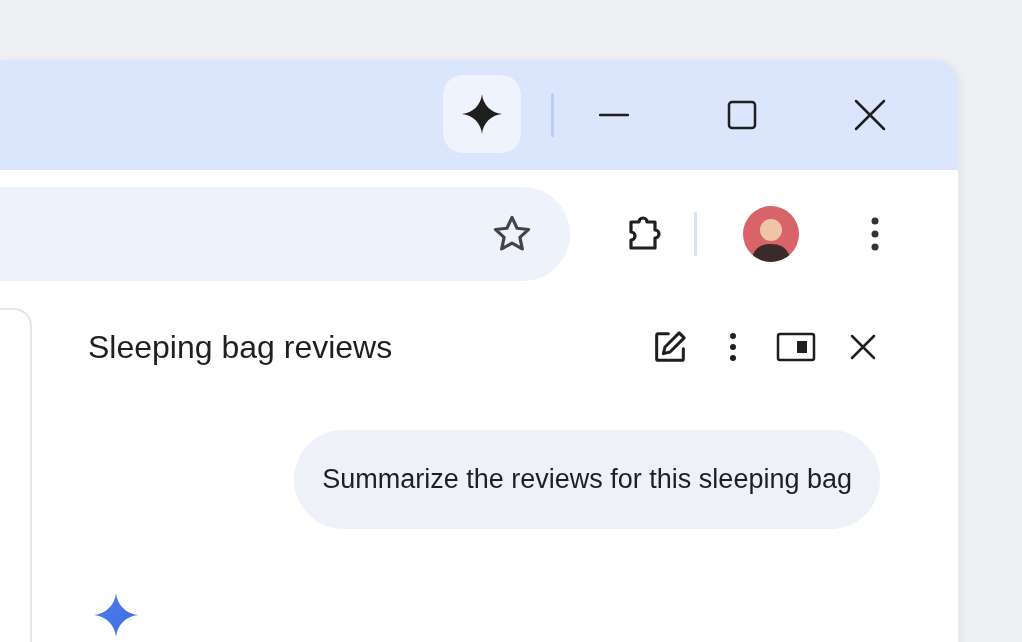 This screenshot has height=642, width=1022. Describe the element at coordinates (116, 615) in the screenshot. I see `gemini-sparkle-icon` at that location.